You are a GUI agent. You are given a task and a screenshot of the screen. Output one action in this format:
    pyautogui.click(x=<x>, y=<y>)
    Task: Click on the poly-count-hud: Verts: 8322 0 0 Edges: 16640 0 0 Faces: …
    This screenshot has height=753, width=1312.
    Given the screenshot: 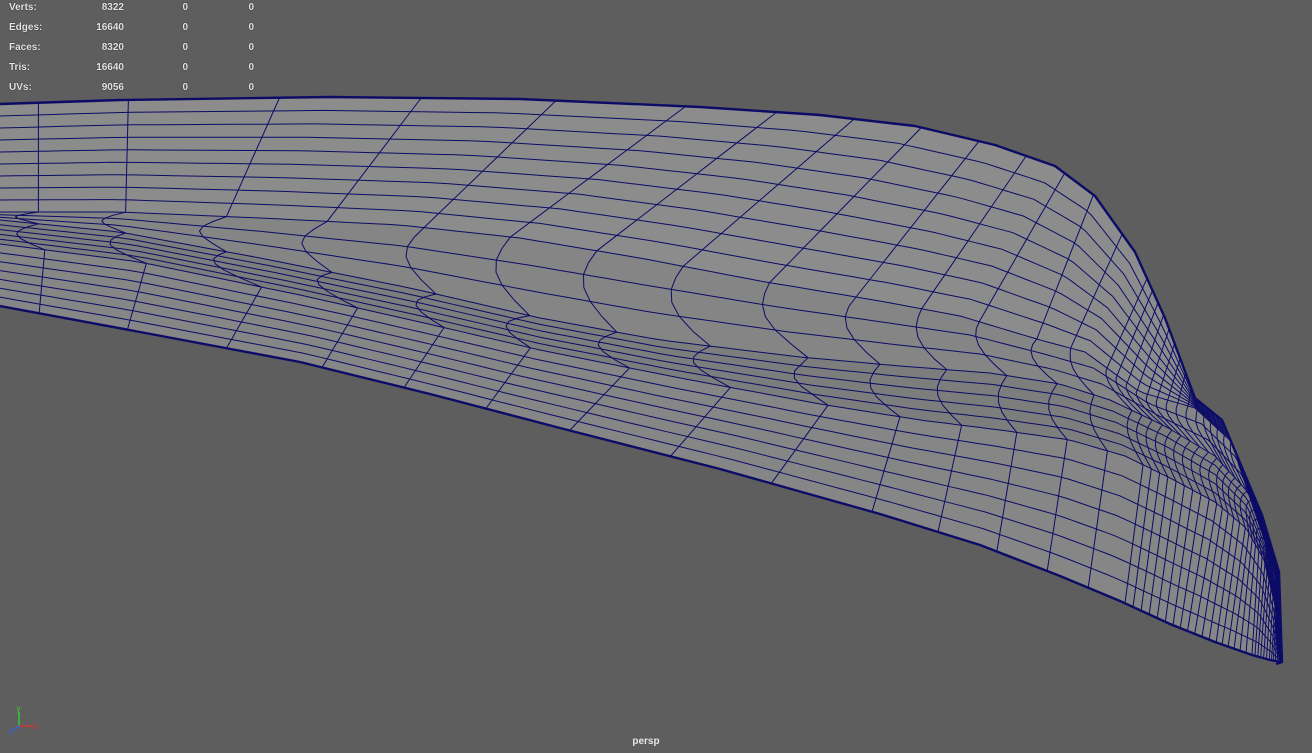 What is the action you would take?
    pyautogui.click(x=135, y=50)
    